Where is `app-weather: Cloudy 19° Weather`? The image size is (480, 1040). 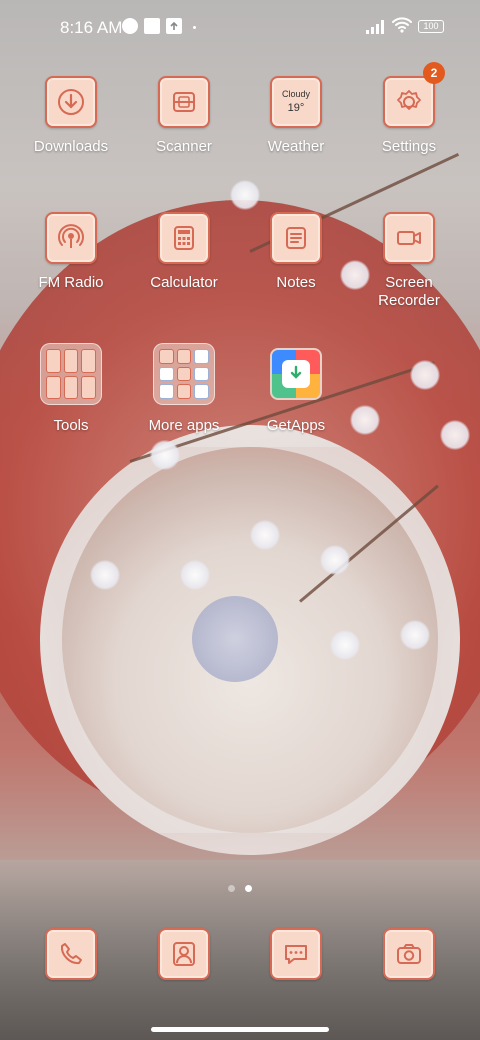 app-weather: Cloudy 19° Weather is located at coordinates (296, 116).